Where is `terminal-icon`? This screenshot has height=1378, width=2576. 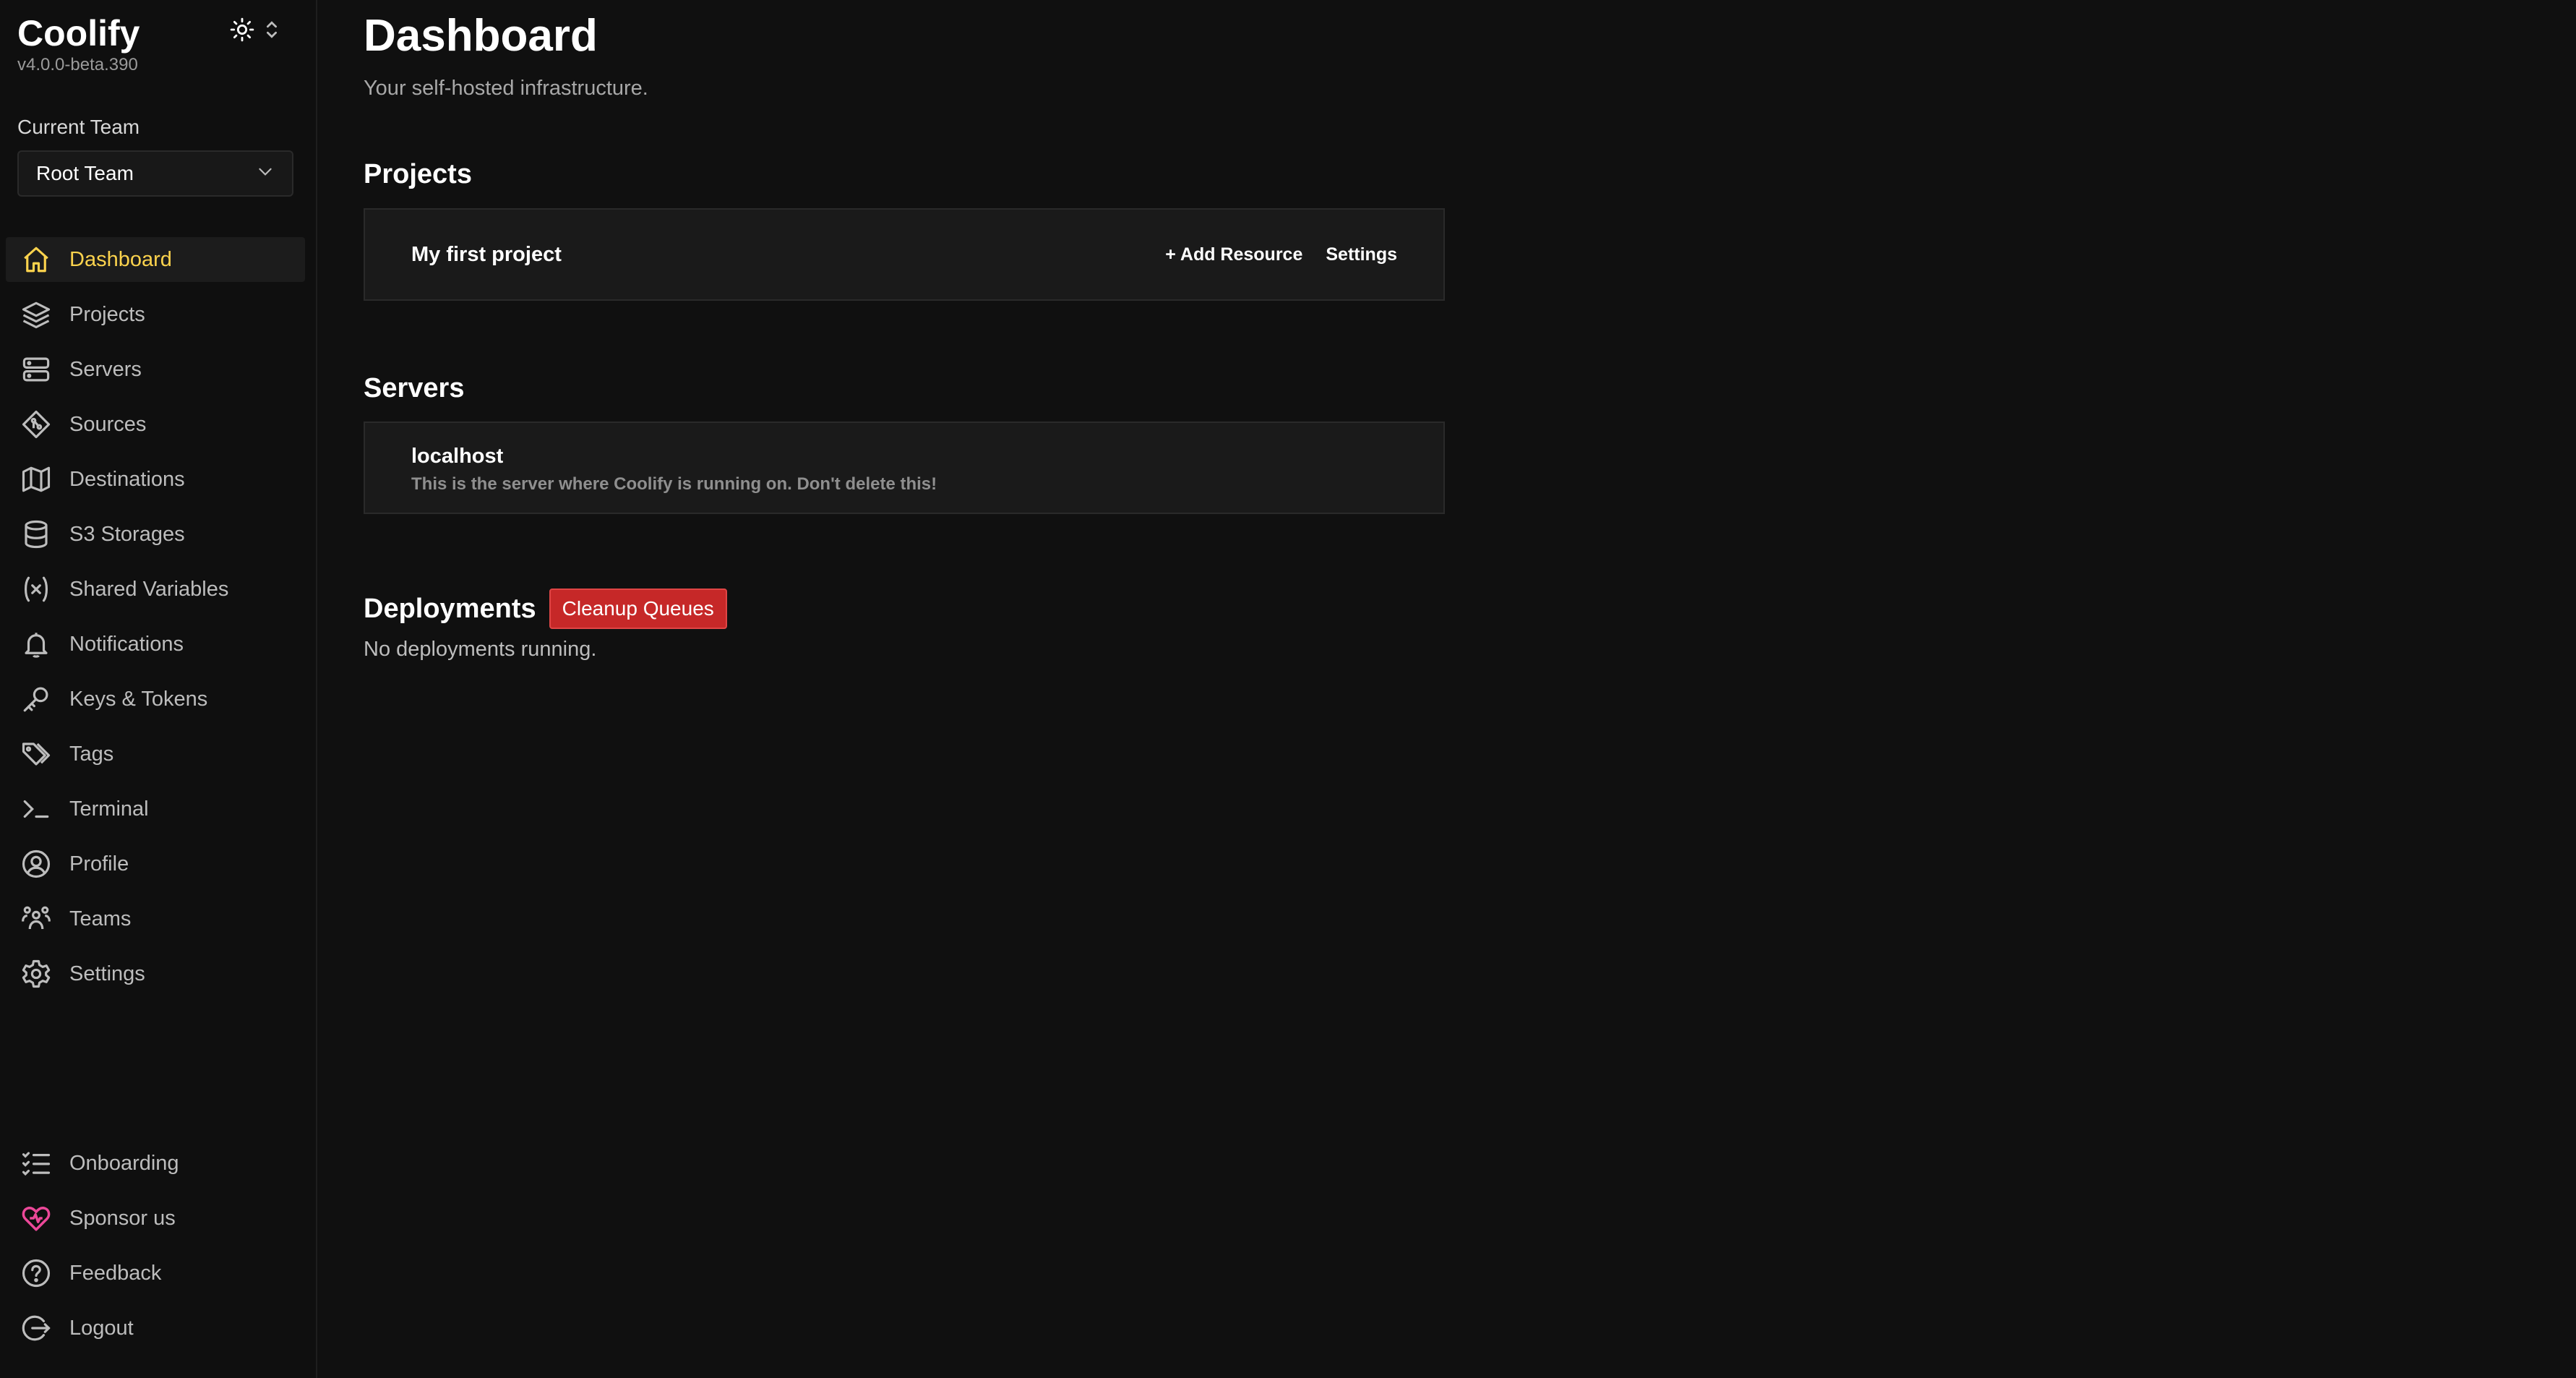 terminal-icon is located at coordinates (36, 809).